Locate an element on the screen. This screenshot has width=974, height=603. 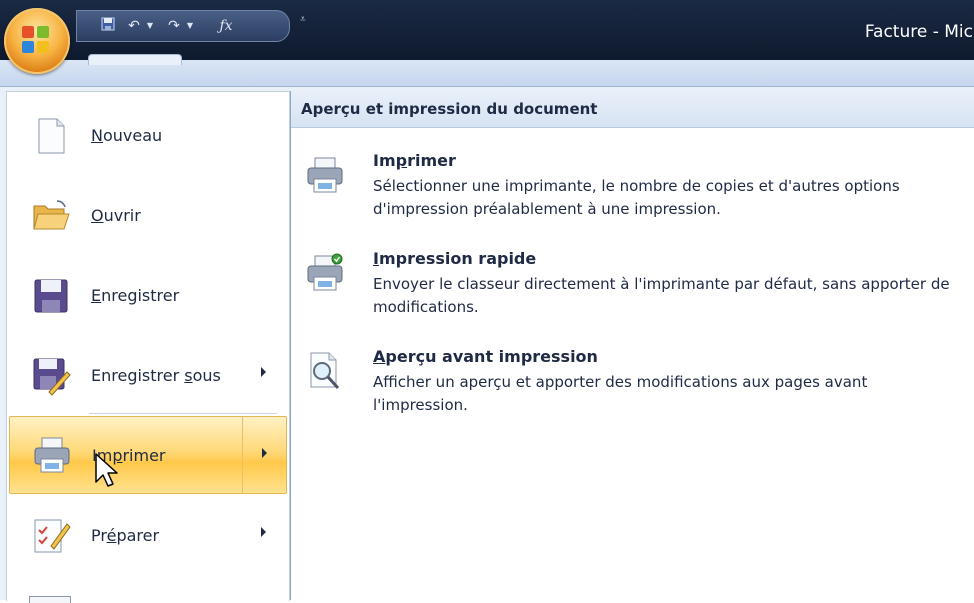
title-bar: ↶ ▼ ↷ ▼ ƒx ⩡ Facture - Micr is located at coordinates (487, 30).